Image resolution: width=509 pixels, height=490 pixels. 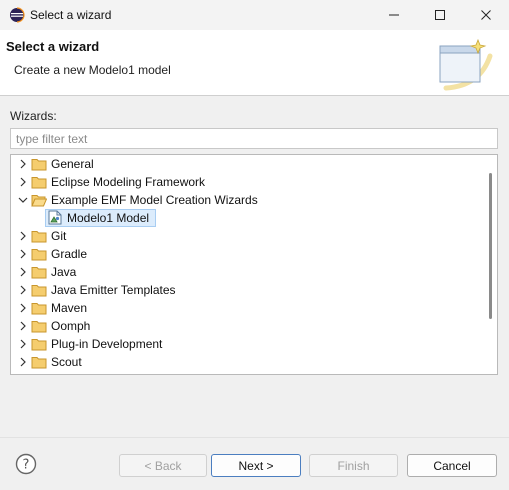 I want to click on tree-item-java: Java, so click(x=246, y=272).